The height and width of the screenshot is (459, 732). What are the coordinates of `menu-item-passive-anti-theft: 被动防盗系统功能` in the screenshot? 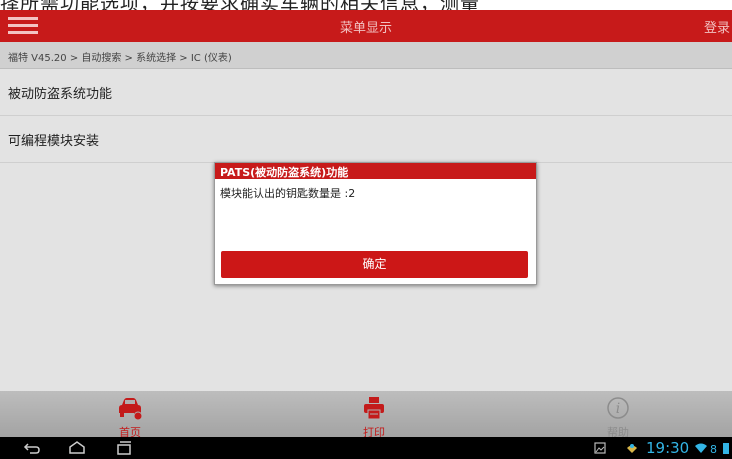 It's located at (366, 92).